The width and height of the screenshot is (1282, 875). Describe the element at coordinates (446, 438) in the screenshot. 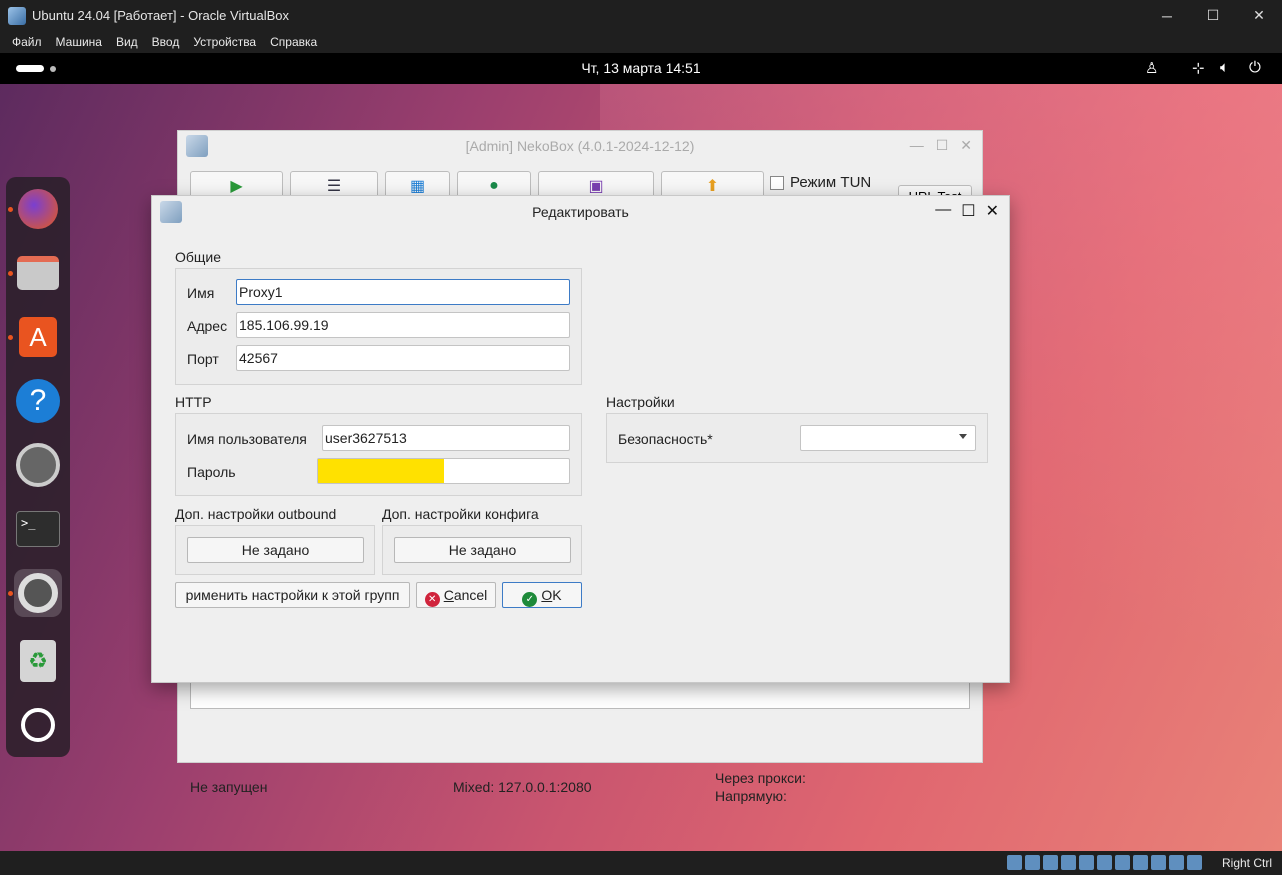

I see `username-input: user3627513` at that location.